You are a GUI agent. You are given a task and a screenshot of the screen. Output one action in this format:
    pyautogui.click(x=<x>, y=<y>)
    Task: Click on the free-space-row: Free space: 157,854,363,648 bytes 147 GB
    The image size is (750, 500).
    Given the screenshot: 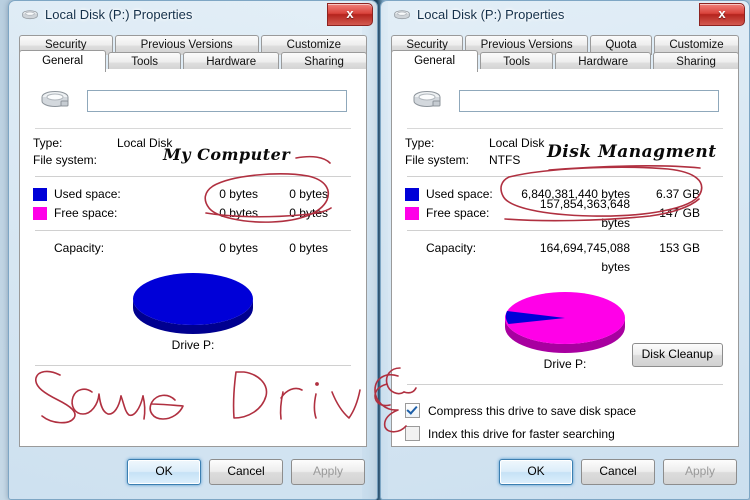 What is the action you would take?
    pyautogui.click(x=565, y=213)
    